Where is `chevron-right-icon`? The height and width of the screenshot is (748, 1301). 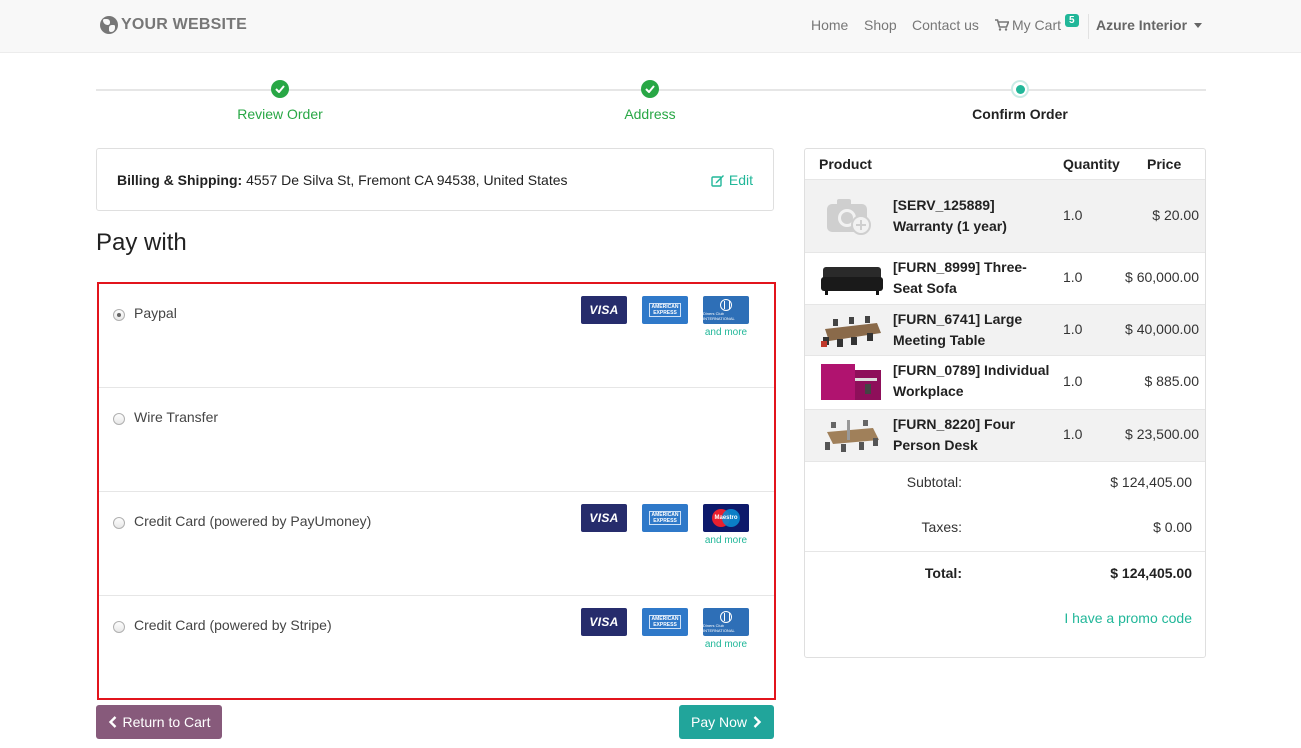 chevron-right-icon is located at coordinates (757, 722).